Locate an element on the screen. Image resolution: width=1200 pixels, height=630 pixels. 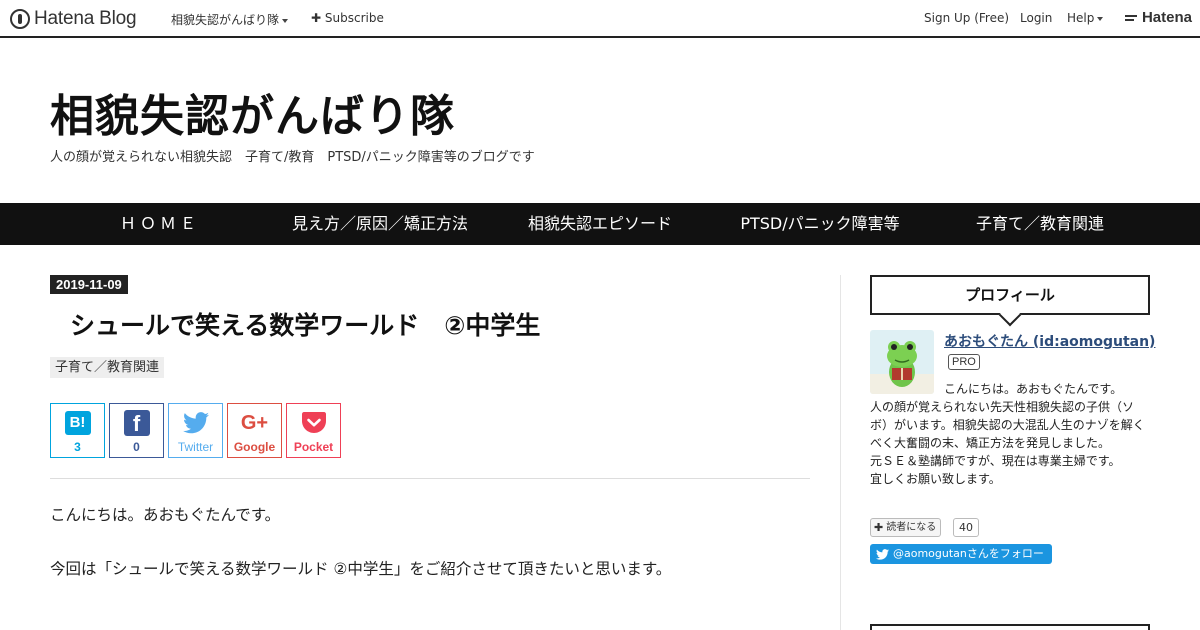
subscribe-reader-button: ✚ 読者になる is located at coordinates (906, 527).